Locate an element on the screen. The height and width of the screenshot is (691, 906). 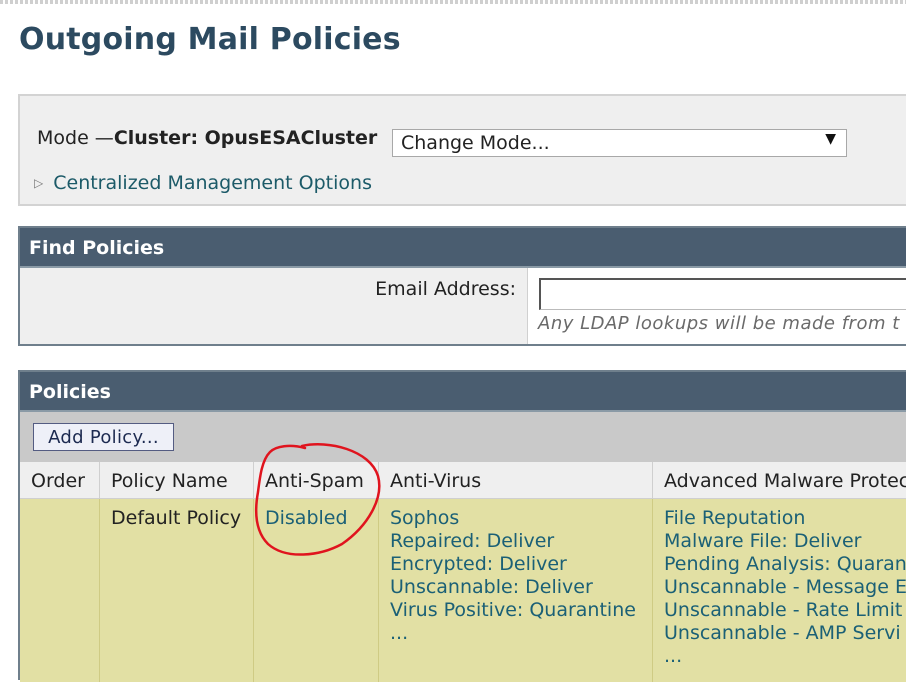
column-header-anti-virus: Anti-Virus is located at coordinates (516, 480).